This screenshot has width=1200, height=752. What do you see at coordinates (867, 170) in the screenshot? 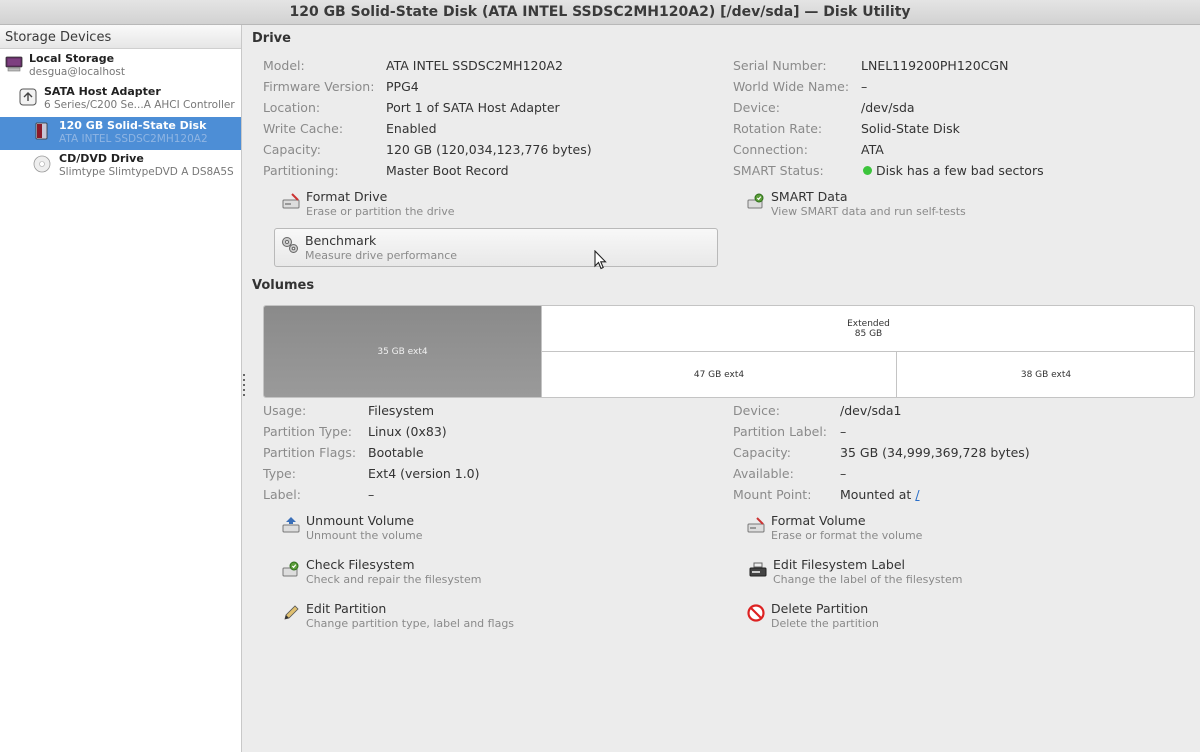
I see `status-ok-icon` at bounding box center [867, 170].